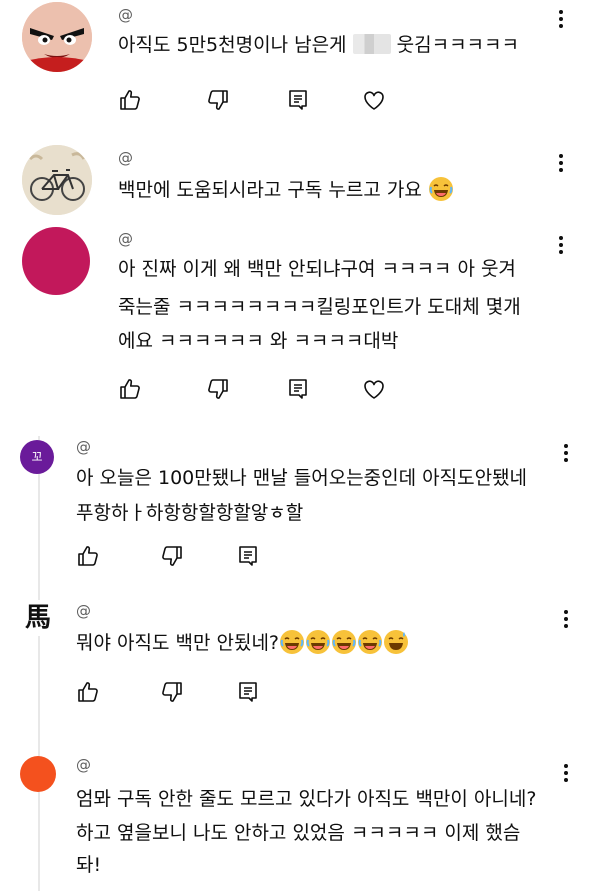 Image resolution: width=600 pixels, height=891 pixels. I want to click on comment-text: 백만에 도움되시라고 구독 누르고 가요, so click(286, 190).